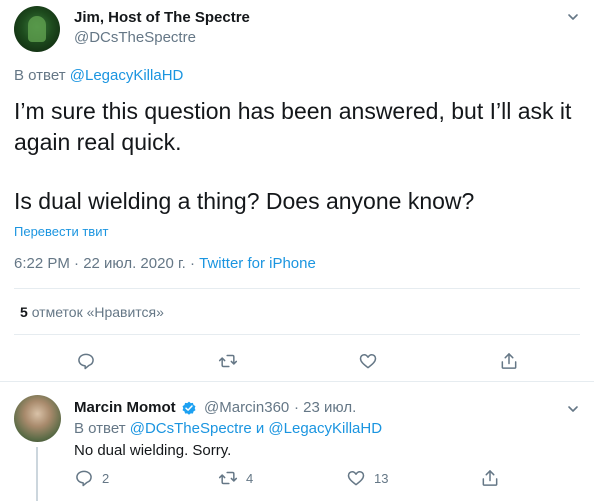 This screenshot has height=501, width=594. Describe the element at coordinates (125, 407) in the screenshot. I see `reply-author-name: Marcin Momot` at that location.